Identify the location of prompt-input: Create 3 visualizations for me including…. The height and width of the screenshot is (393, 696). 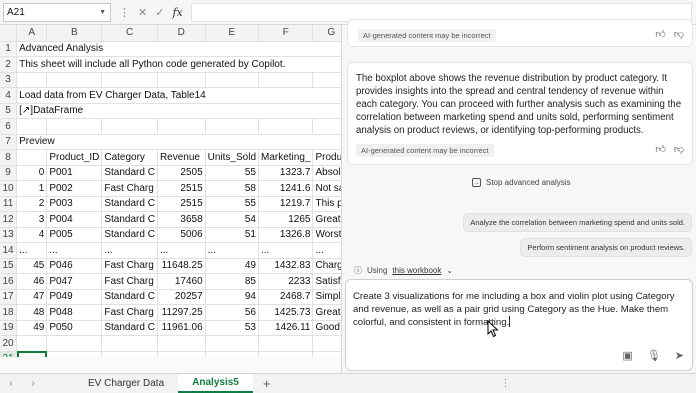
(520, 309).